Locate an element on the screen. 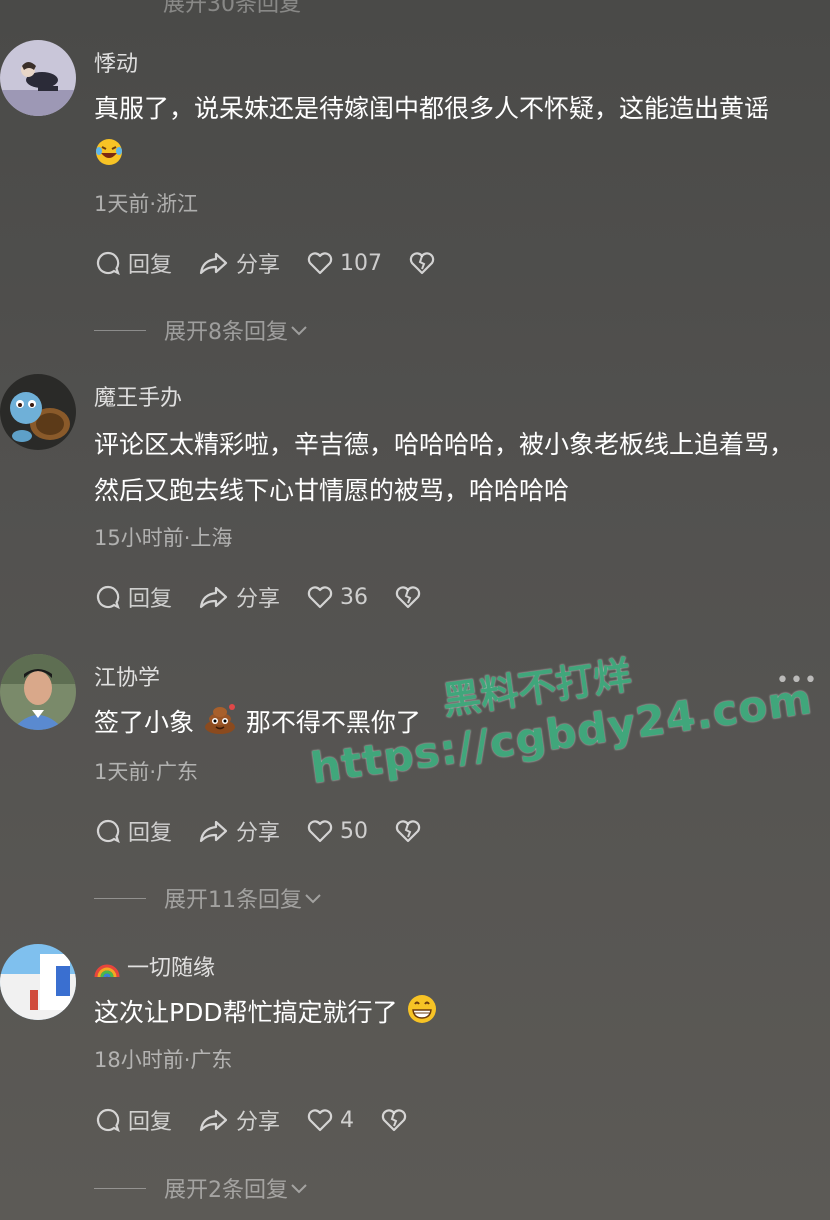  expand-label: 展开2条回复 is located at coordinates (226, 1190).